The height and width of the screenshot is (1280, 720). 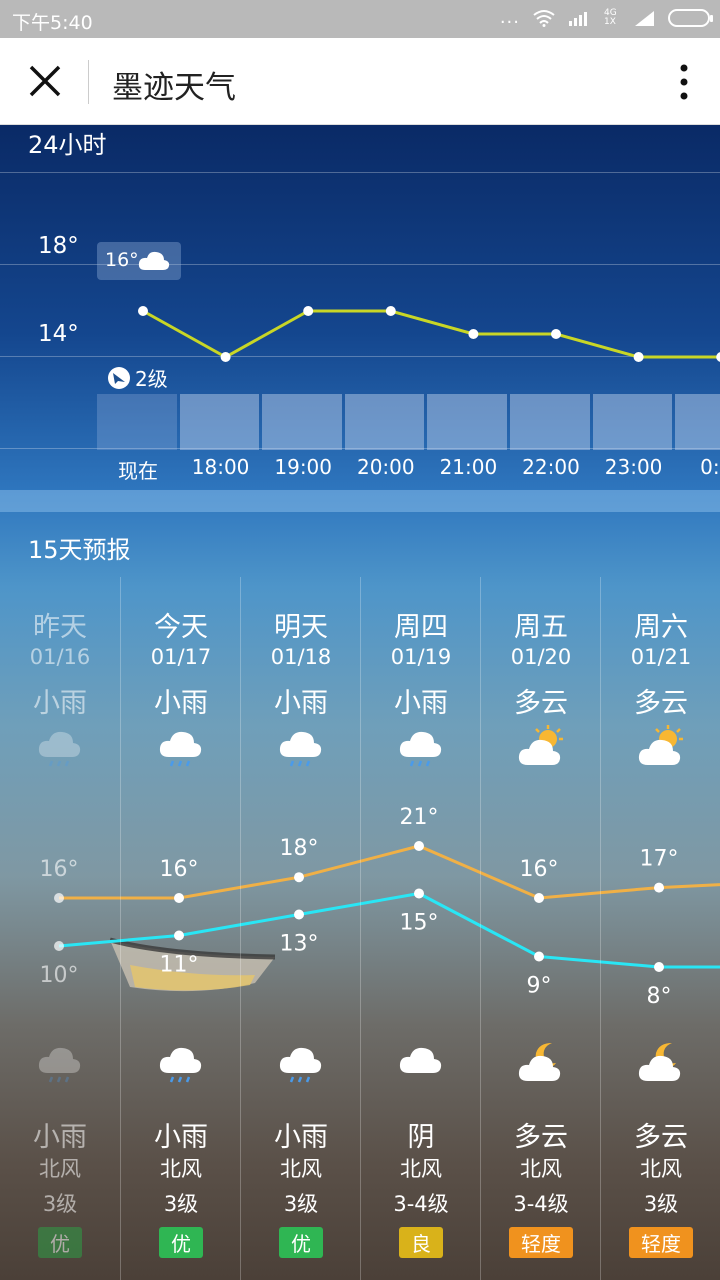 I want to click on status-time: 下午5:40, so click(x=52, y=23).